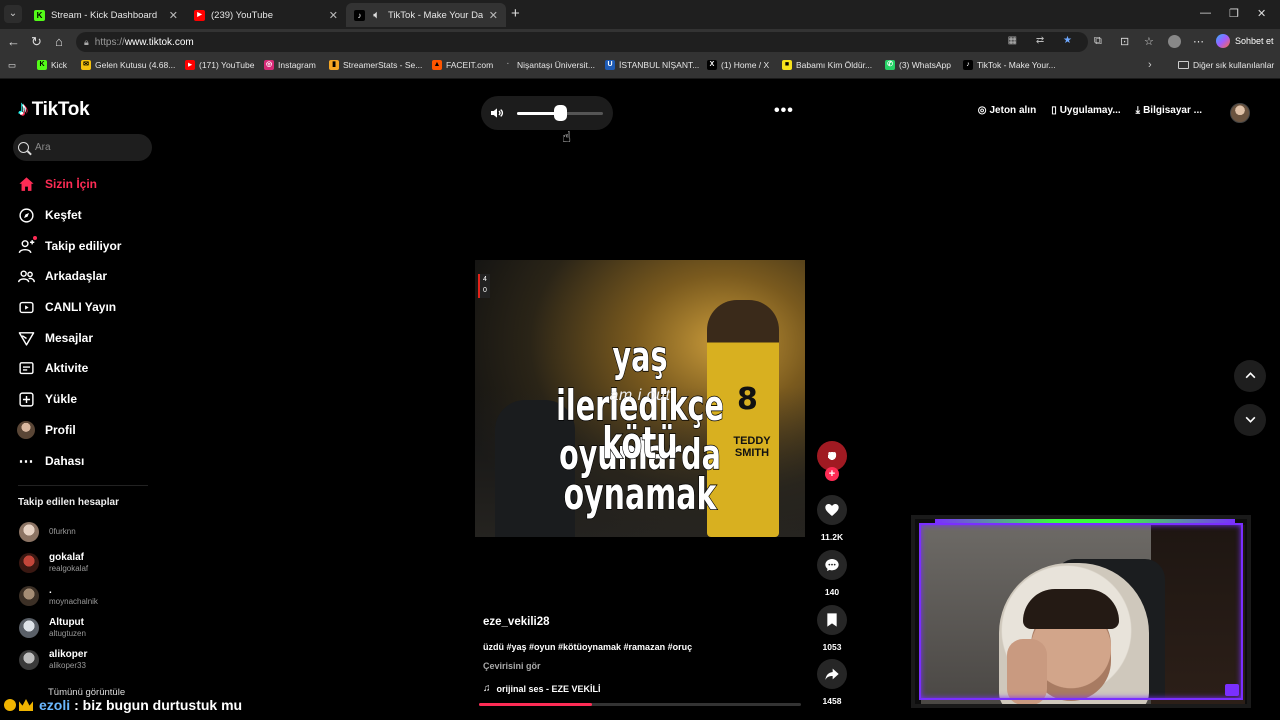 This screenshot has height=720, width=1280. I want to click on following-account: . moynachalnik, so click(58, 596).